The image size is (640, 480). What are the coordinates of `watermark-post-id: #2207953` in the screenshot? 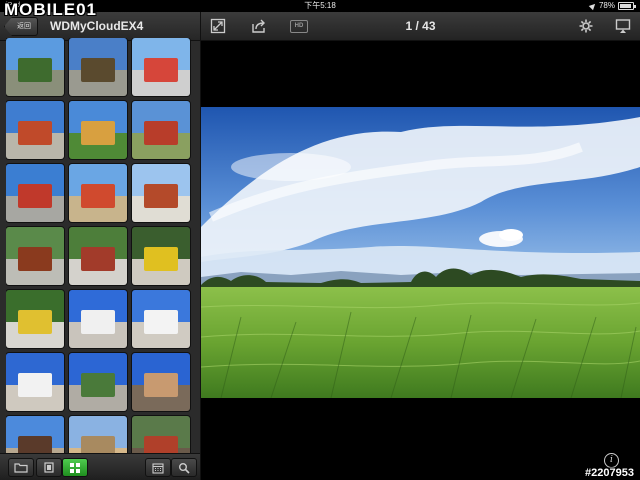 It's located at (609, 473).